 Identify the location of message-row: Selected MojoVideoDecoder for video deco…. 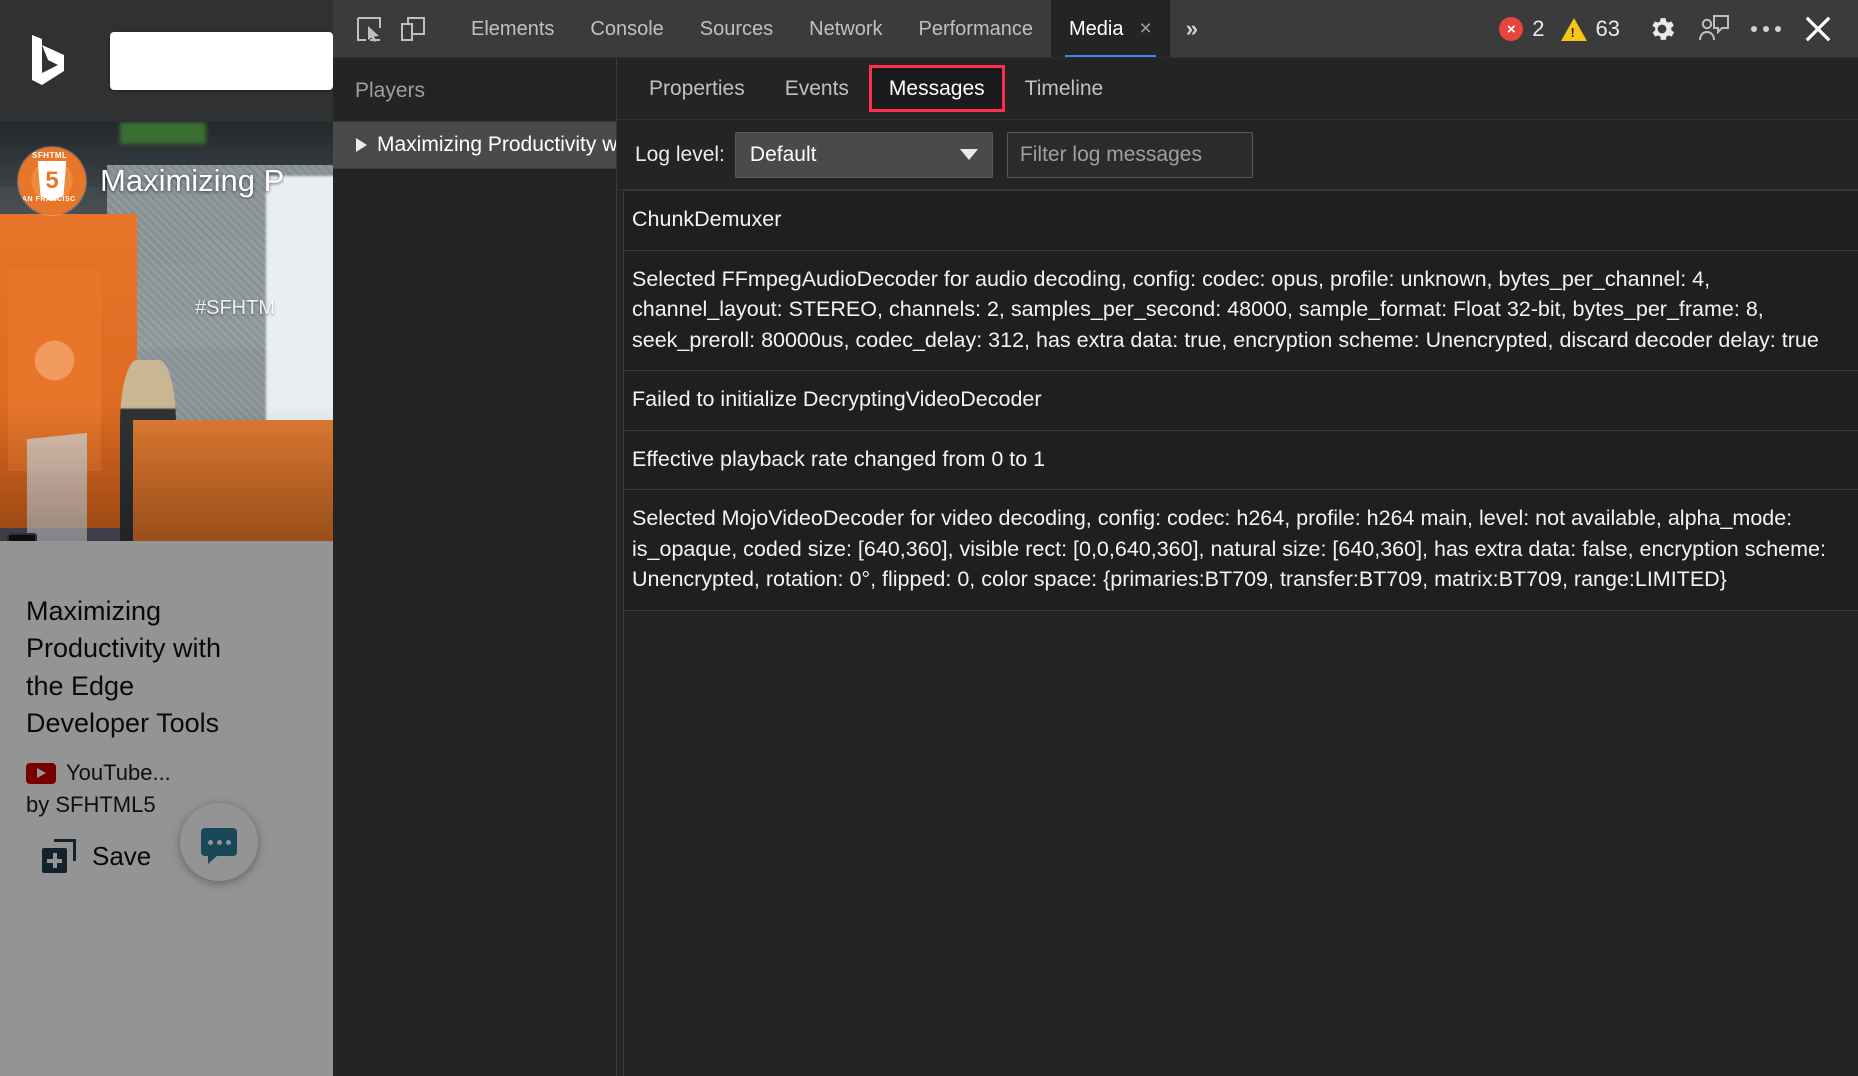
(1241, 550).